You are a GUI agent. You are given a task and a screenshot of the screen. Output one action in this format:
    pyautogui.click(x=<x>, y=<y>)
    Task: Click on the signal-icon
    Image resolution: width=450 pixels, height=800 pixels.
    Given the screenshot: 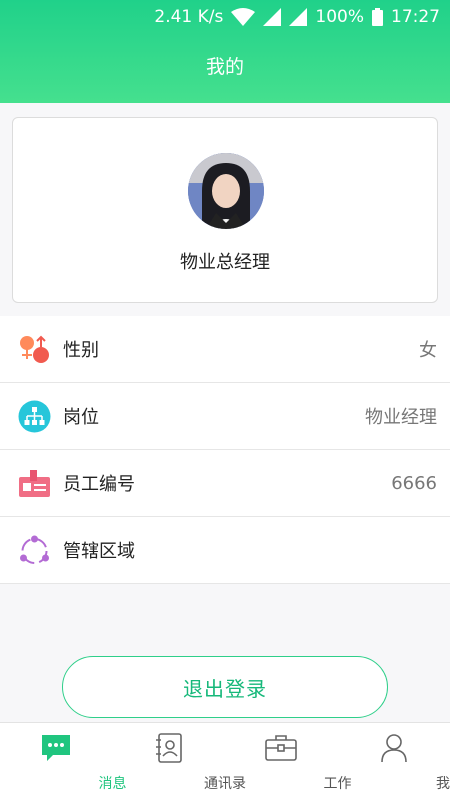 What is the action you would take?
    pyautogui.click(x=272, y=17)
    